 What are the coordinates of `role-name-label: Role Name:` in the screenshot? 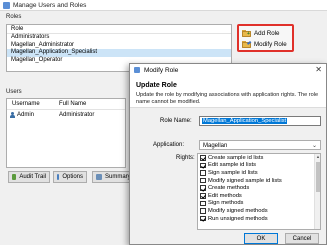 It's located at (176, 121).